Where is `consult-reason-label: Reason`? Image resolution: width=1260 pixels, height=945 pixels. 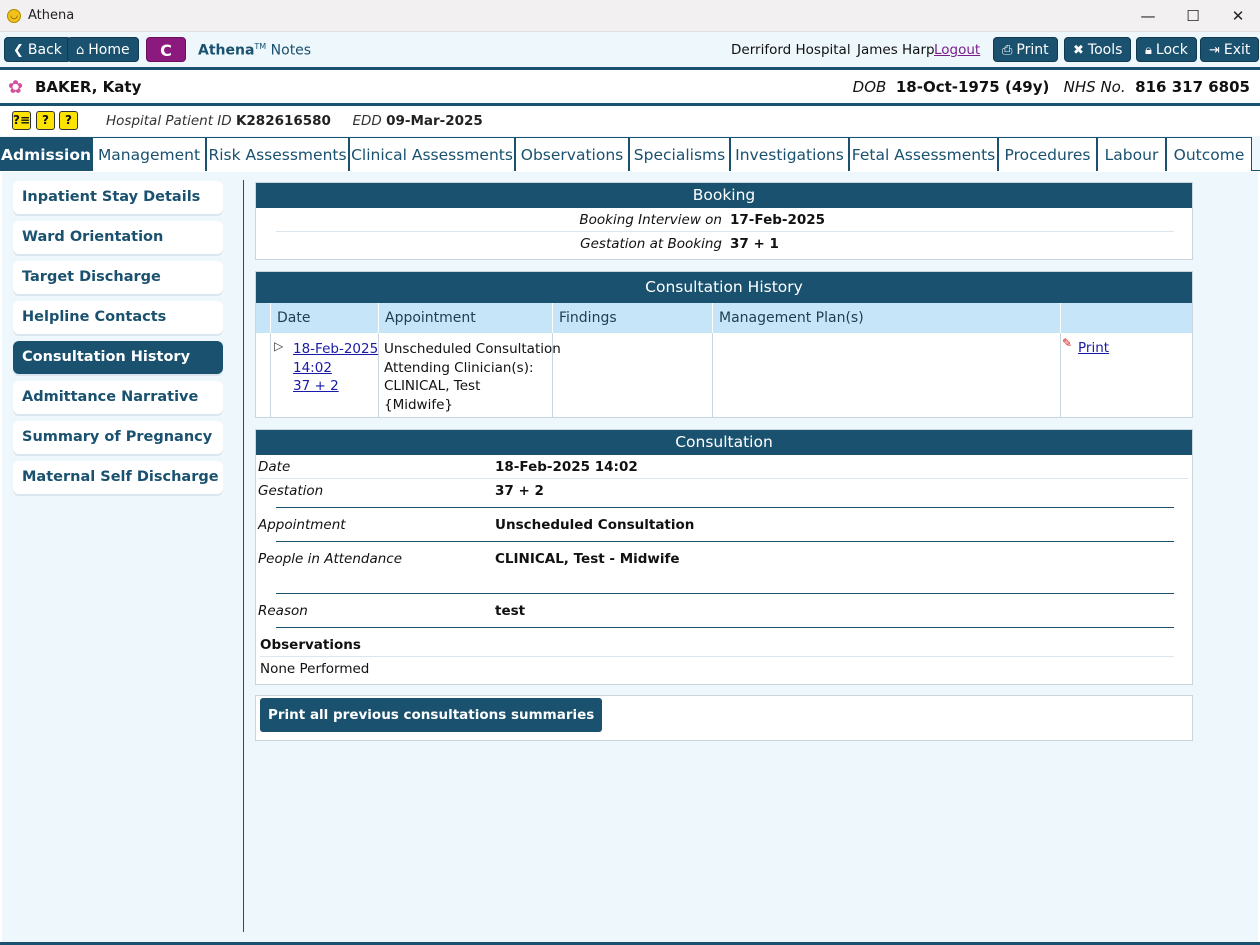
consult-reason-label: Reason is located at coordinates (283, 611).